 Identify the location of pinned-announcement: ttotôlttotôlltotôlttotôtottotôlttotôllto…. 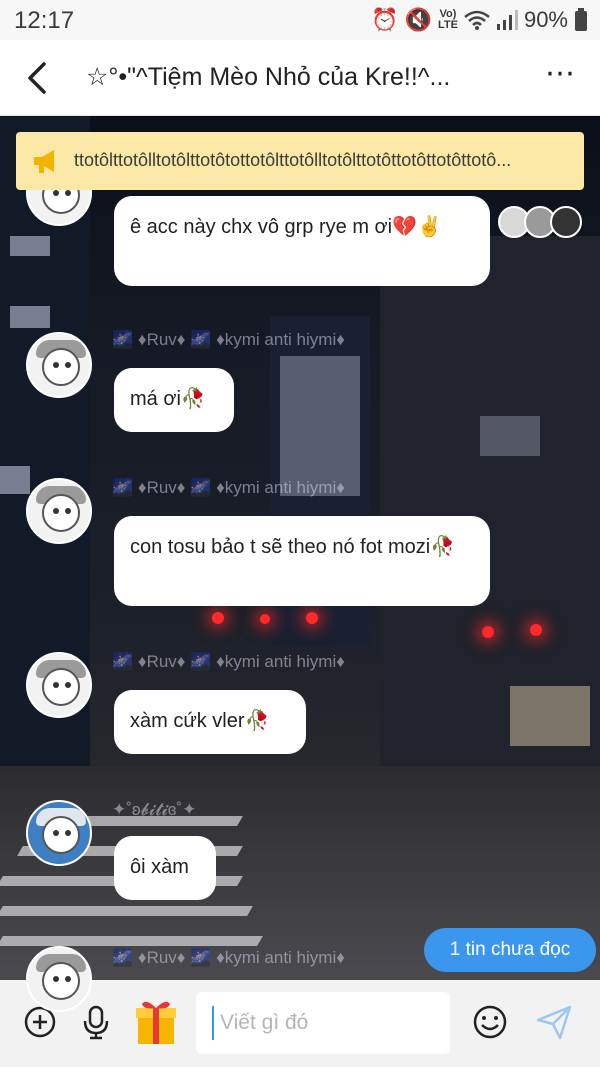
(300, 161).